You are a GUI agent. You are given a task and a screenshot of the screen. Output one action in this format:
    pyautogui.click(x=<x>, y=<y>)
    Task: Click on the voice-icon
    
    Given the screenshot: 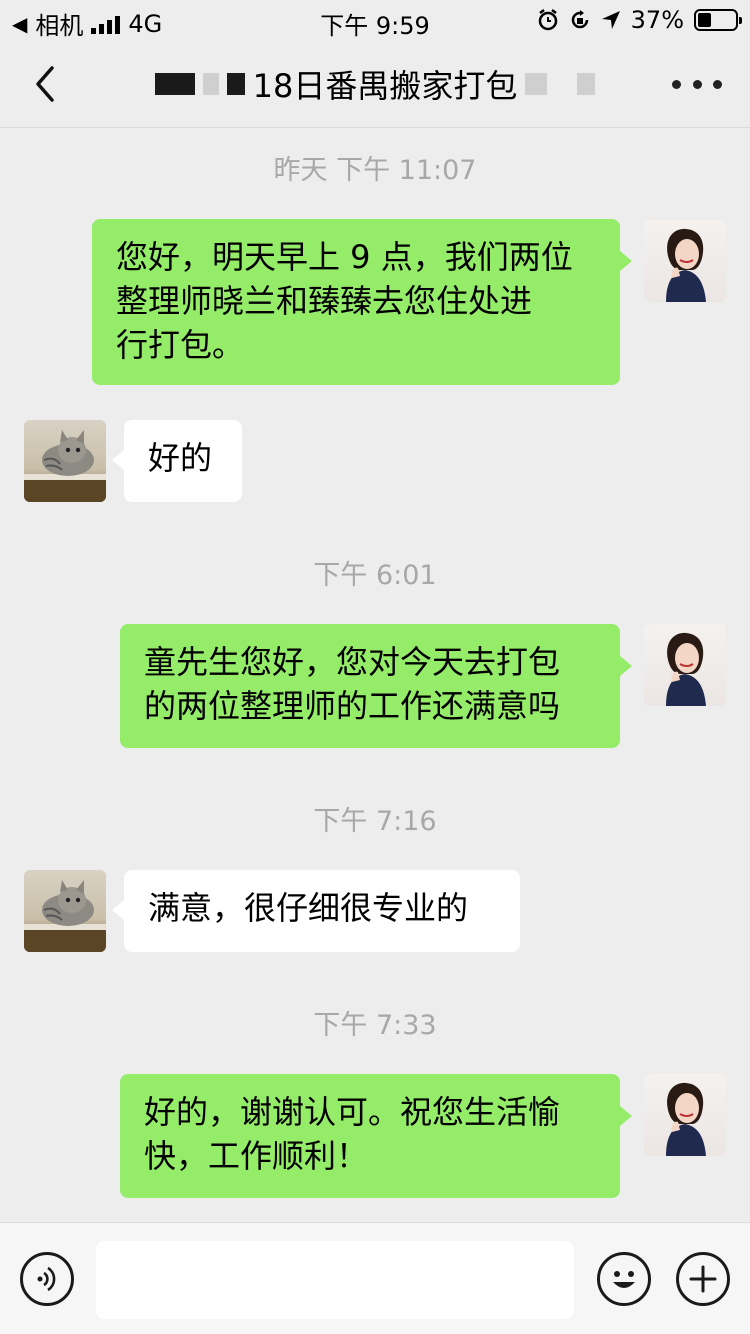 What is the action you would take?
    pyautogui.click(x=46, y=1279)
    